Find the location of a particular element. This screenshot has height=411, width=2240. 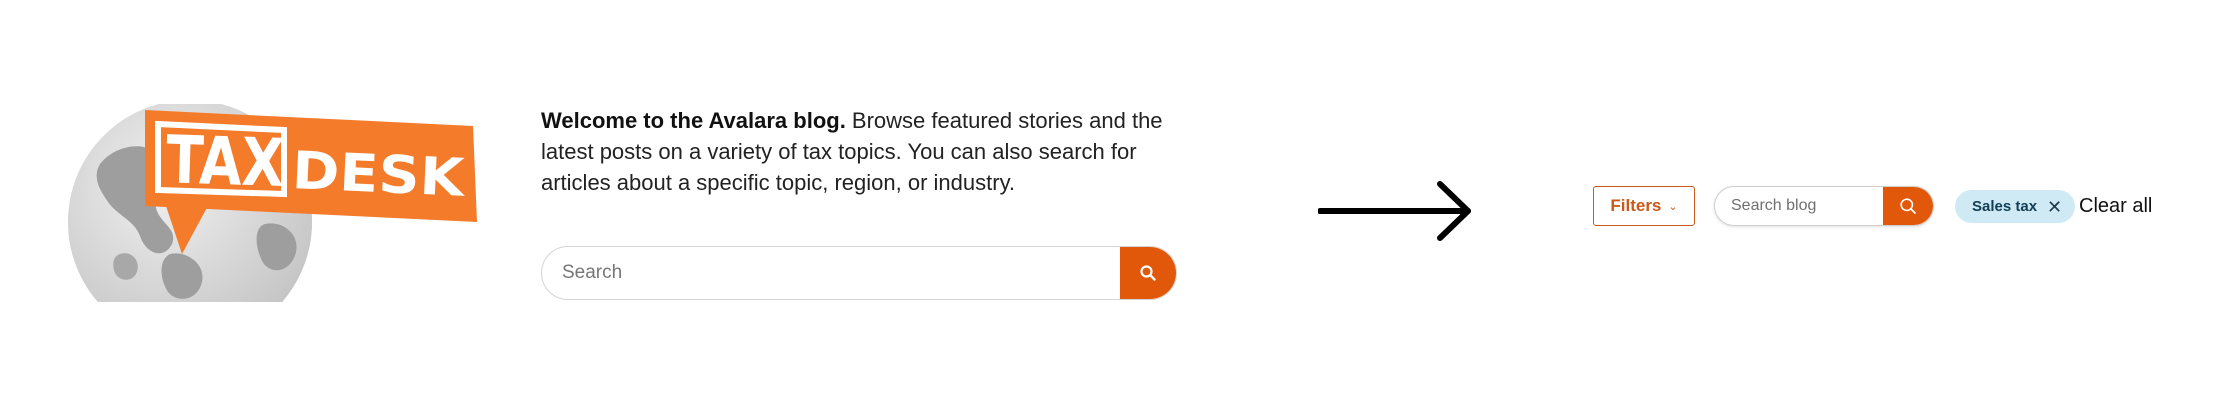

blog-search-button is located at coordinates (1908, 206).